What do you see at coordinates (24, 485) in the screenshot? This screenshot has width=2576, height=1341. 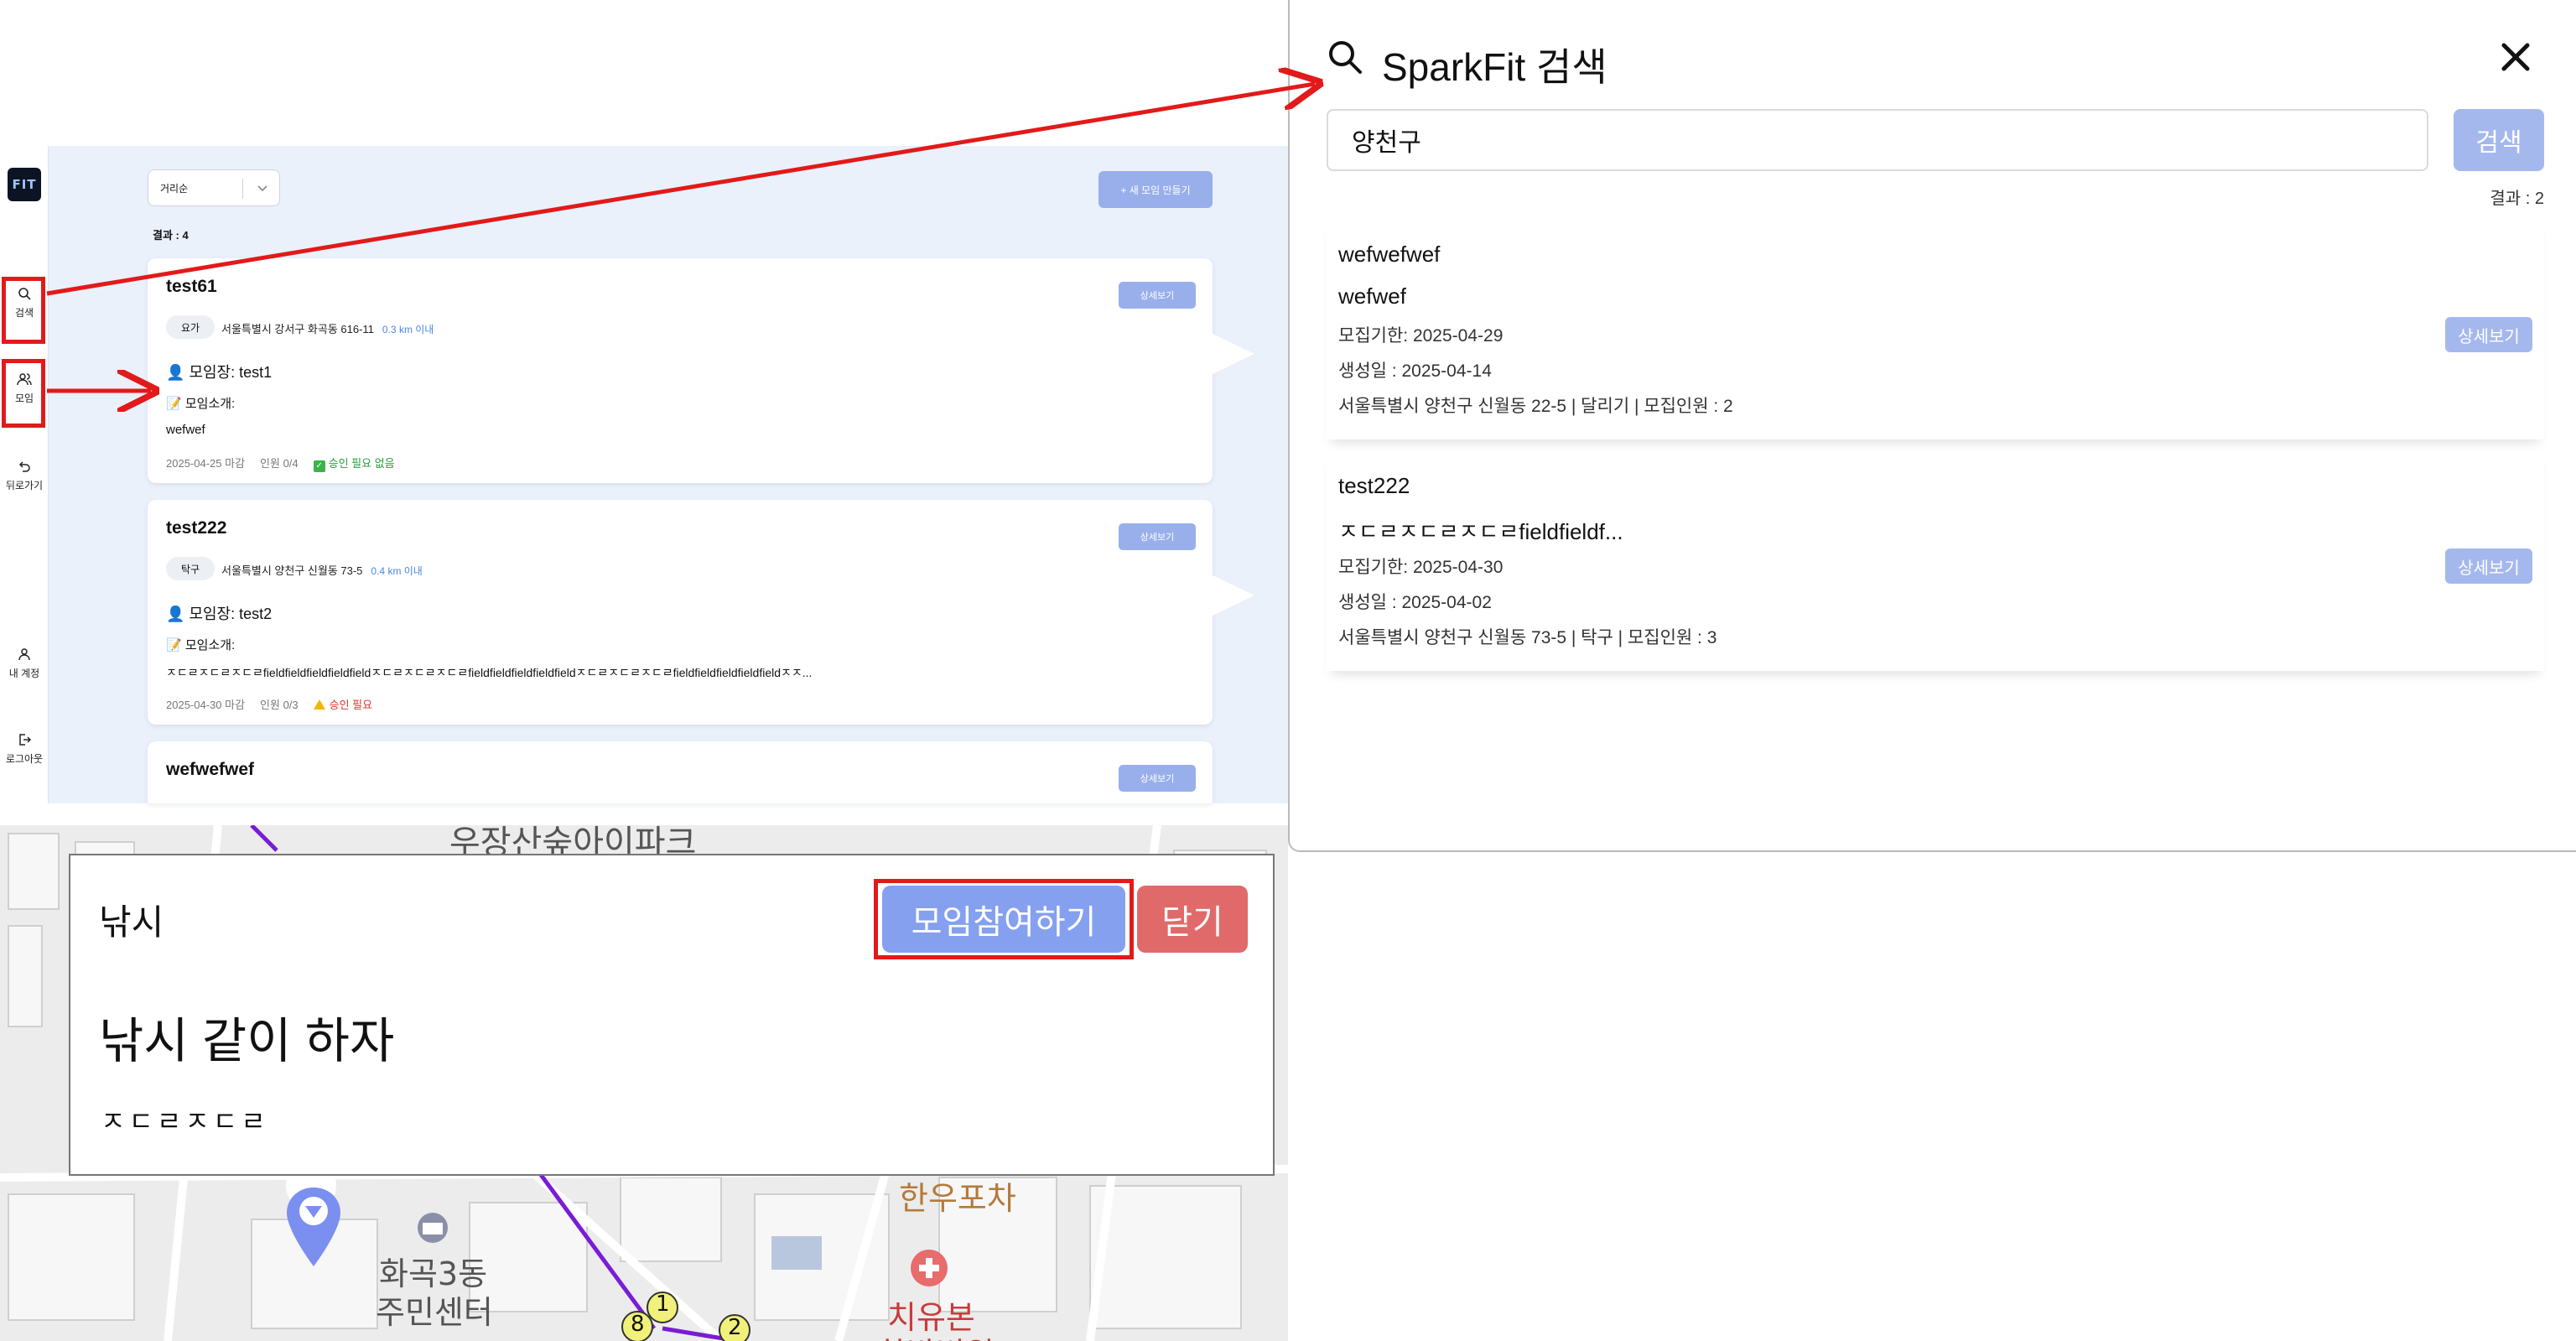 I see `sidebar-item-label: 뒤로가기` at bounding box center [24, 485].